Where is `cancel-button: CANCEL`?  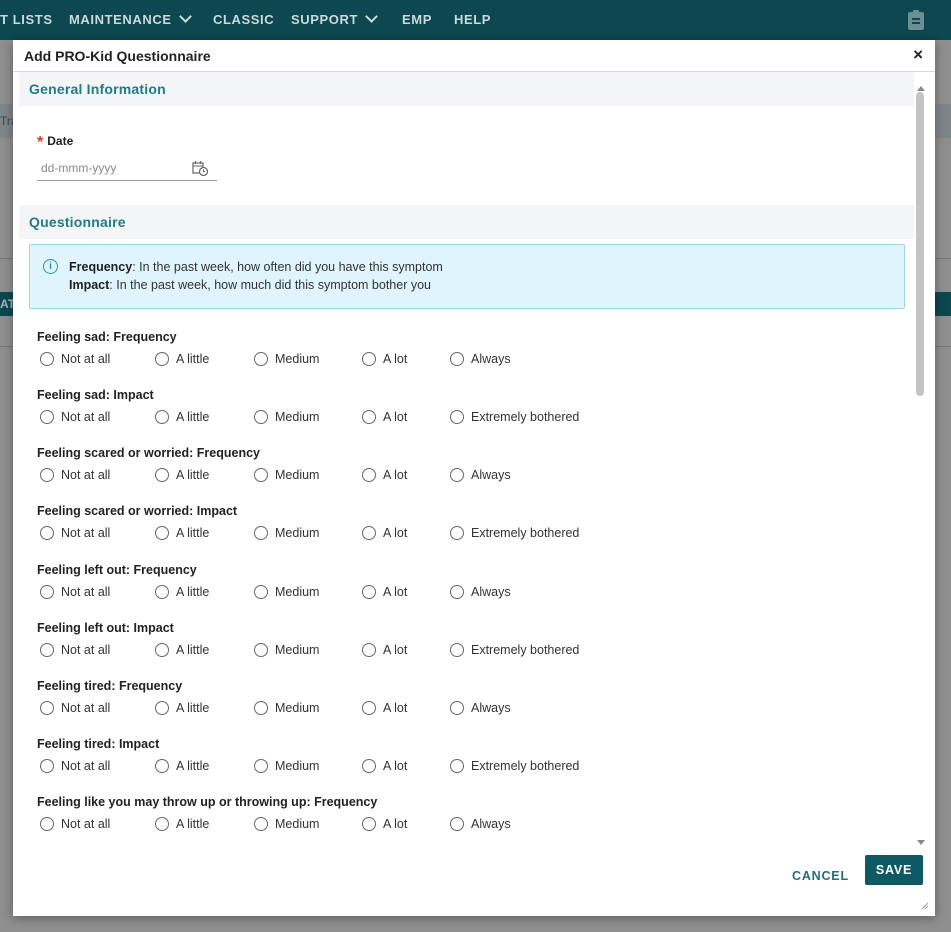 cancel-button: CANCEL is located at coordinates (820, 876).